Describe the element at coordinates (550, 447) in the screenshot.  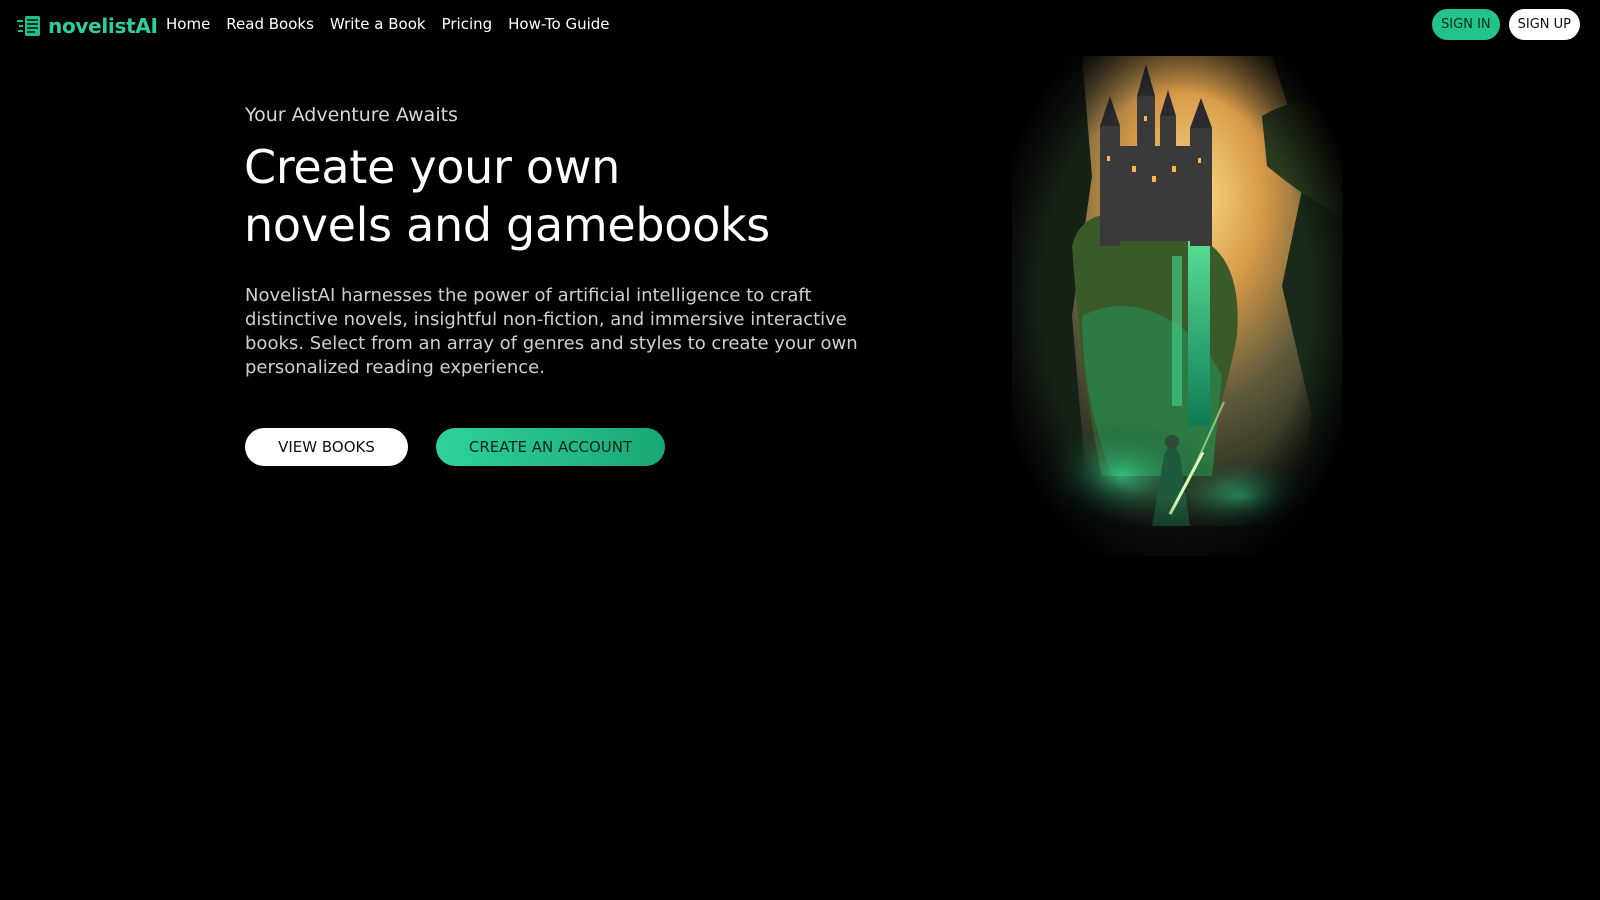
I see `create-account-button: CREATE AN ACCOUNT` at that location.